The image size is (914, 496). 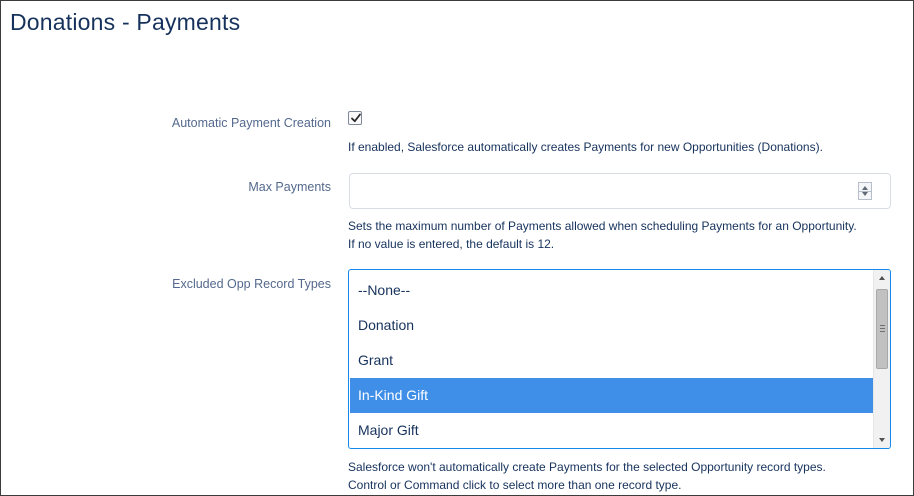 I want to click on auto-payment-checkbox, so click(x=355, y=118).